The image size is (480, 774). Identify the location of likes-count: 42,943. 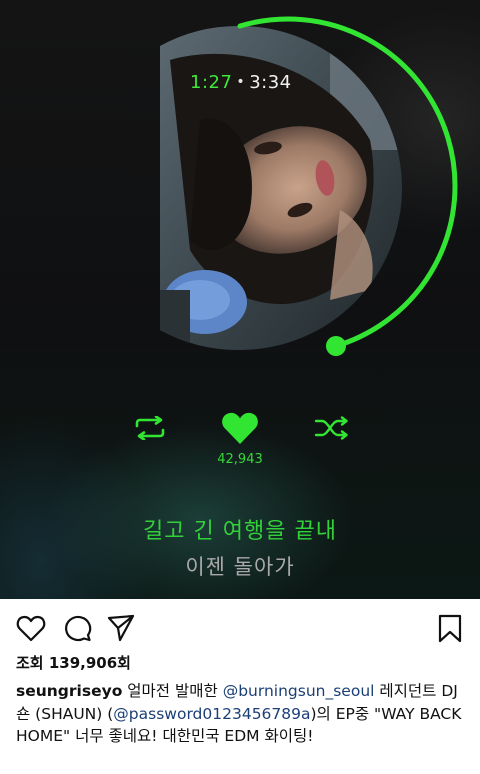
(240, 459).